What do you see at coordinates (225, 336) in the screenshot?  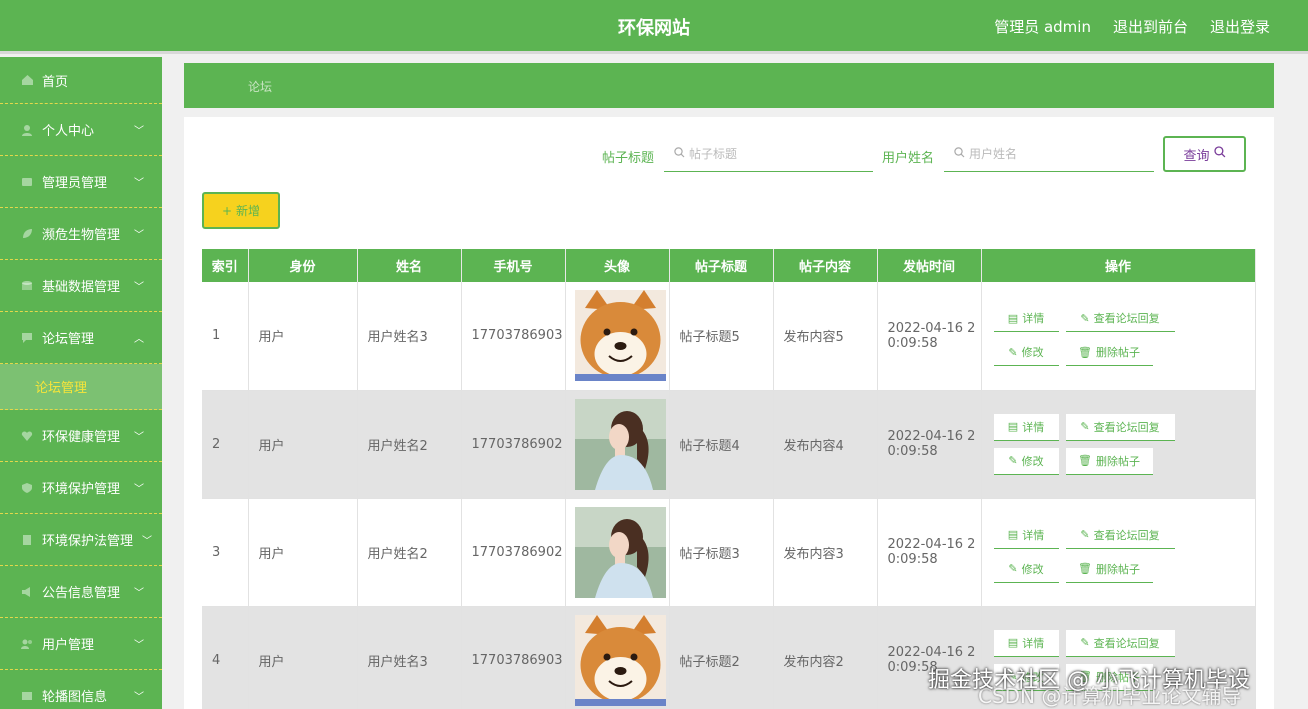 I see `cell-index: 1` at bounding box center [225, 336].